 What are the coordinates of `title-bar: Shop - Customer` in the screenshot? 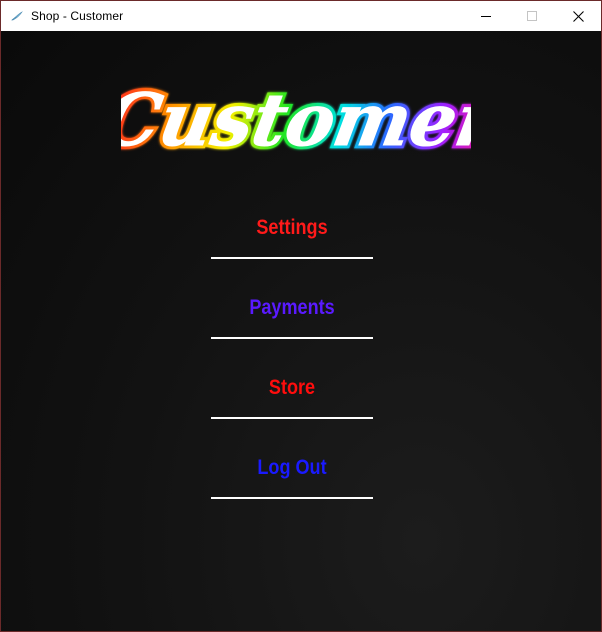 It's located at (301, 16).